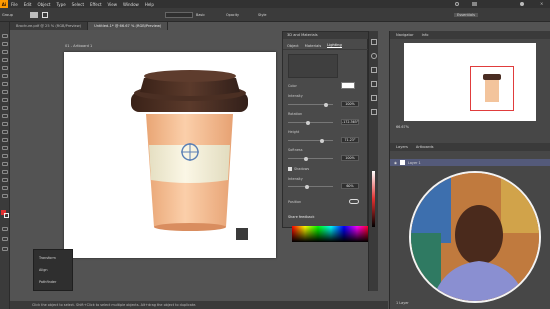  What do you see at coordinates (321, 140) in the screenshot?
I see `height-knob` at bounding box center [321, 140].